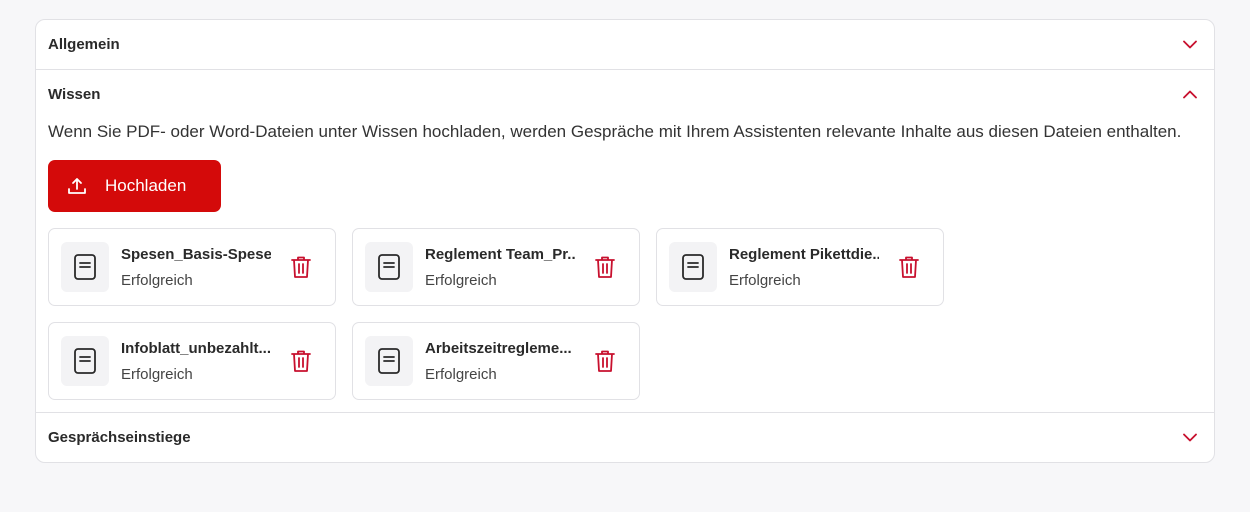 The height and width of the screenshot is (512, 1250). What do you see at coordinates (500, 267) in the screenshot?
I see `file-info: Reglement Team_Pr... Erfolgreich` at bounding box center [500, 267].